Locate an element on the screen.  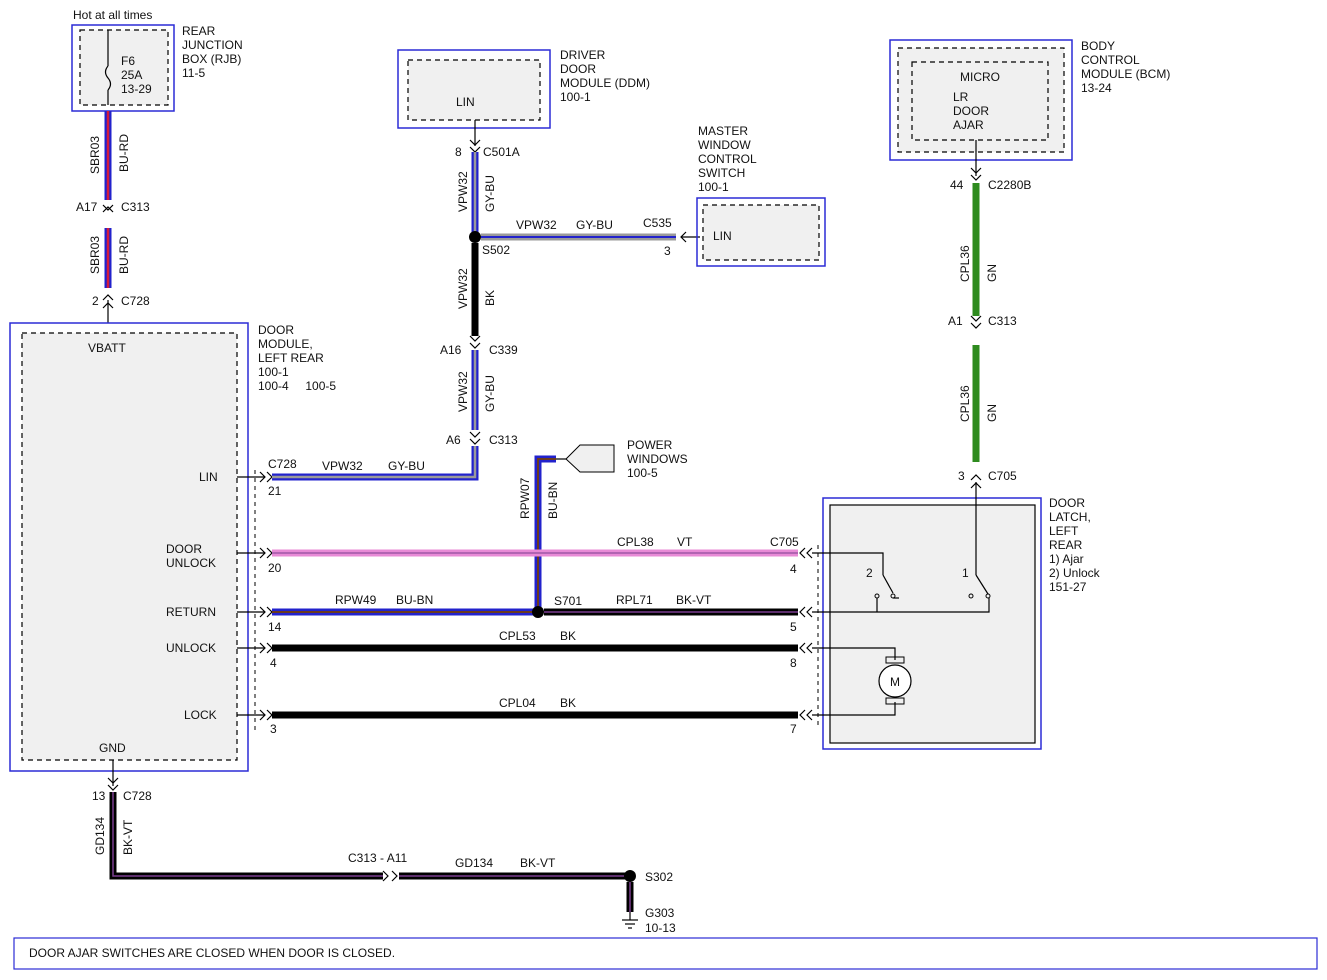
cpl38-circuit: CPL38 is located at coordinates (635, 542).